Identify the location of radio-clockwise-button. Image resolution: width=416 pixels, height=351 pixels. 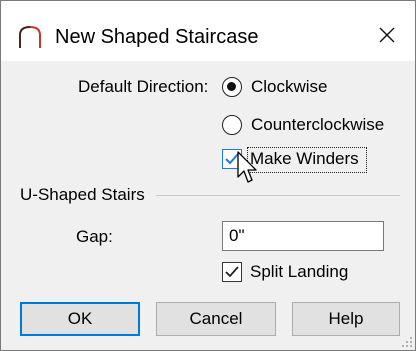
(232, 87).